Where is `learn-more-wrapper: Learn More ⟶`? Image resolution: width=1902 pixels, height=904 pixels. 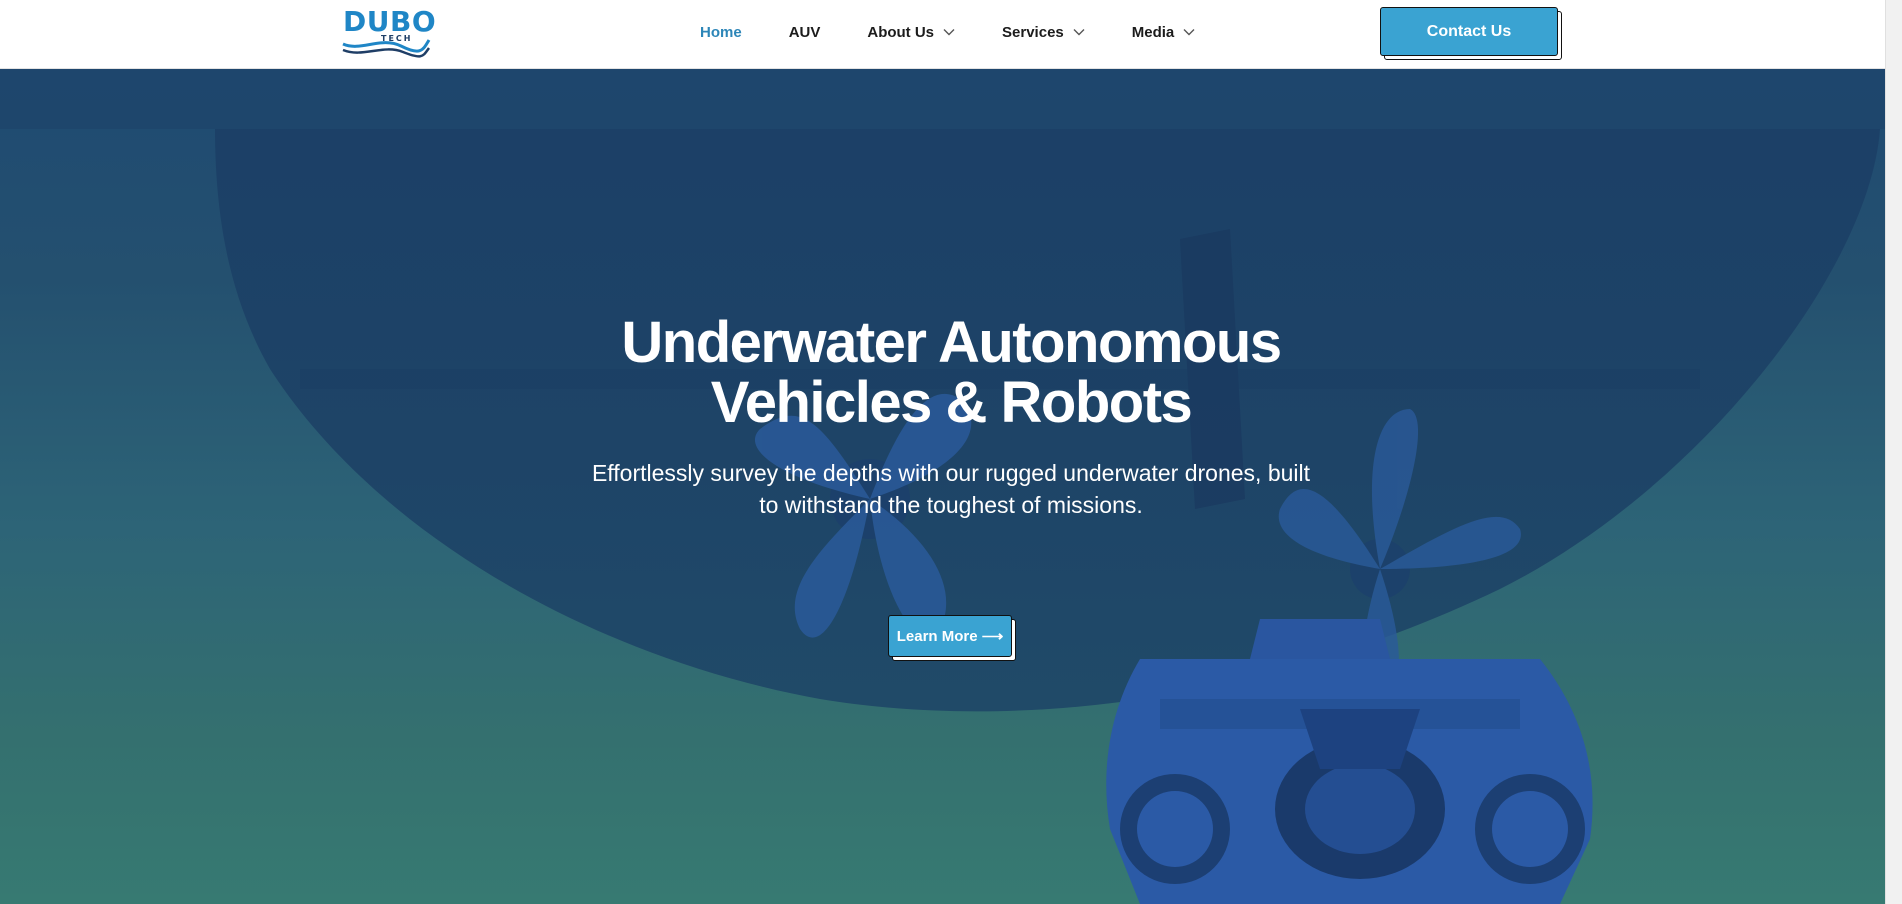 learn-more-wrapper: Learn More ⟶ is located at coordinates (953, 639).